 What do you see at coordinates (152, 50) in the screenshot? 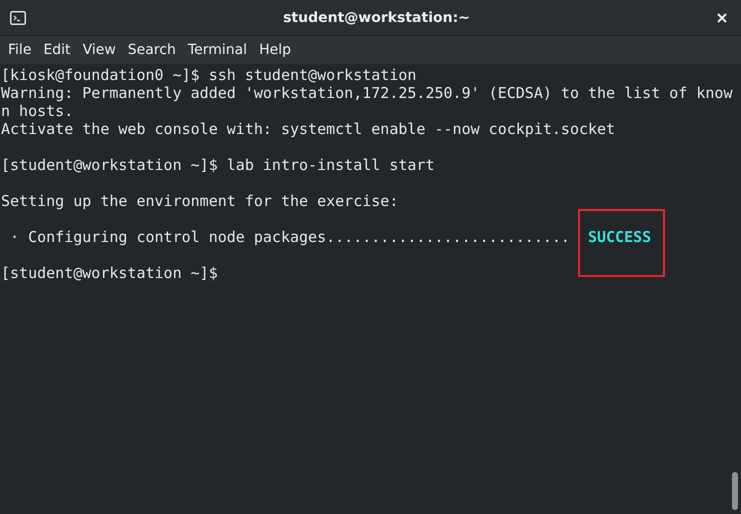
I see `menu-item: Search` at bounding box center [152, 50].